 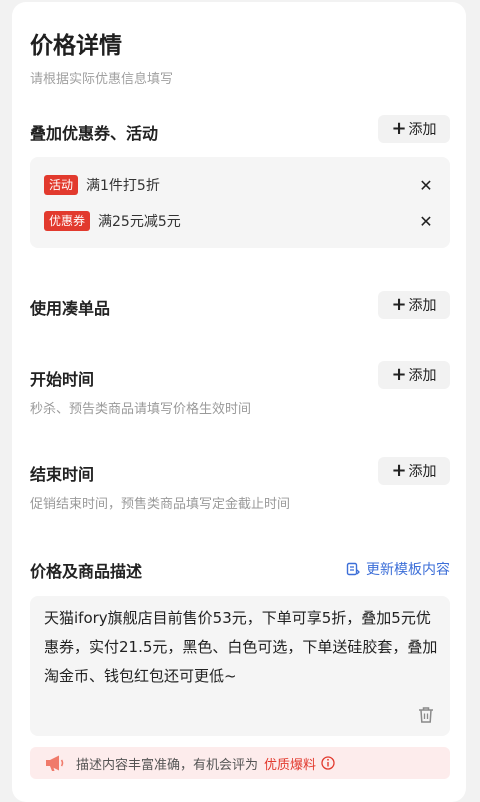 I want to click on end-time-hint: 促销结束时间，预售类商品填写定金截止时间, so click(x=160, y=504).